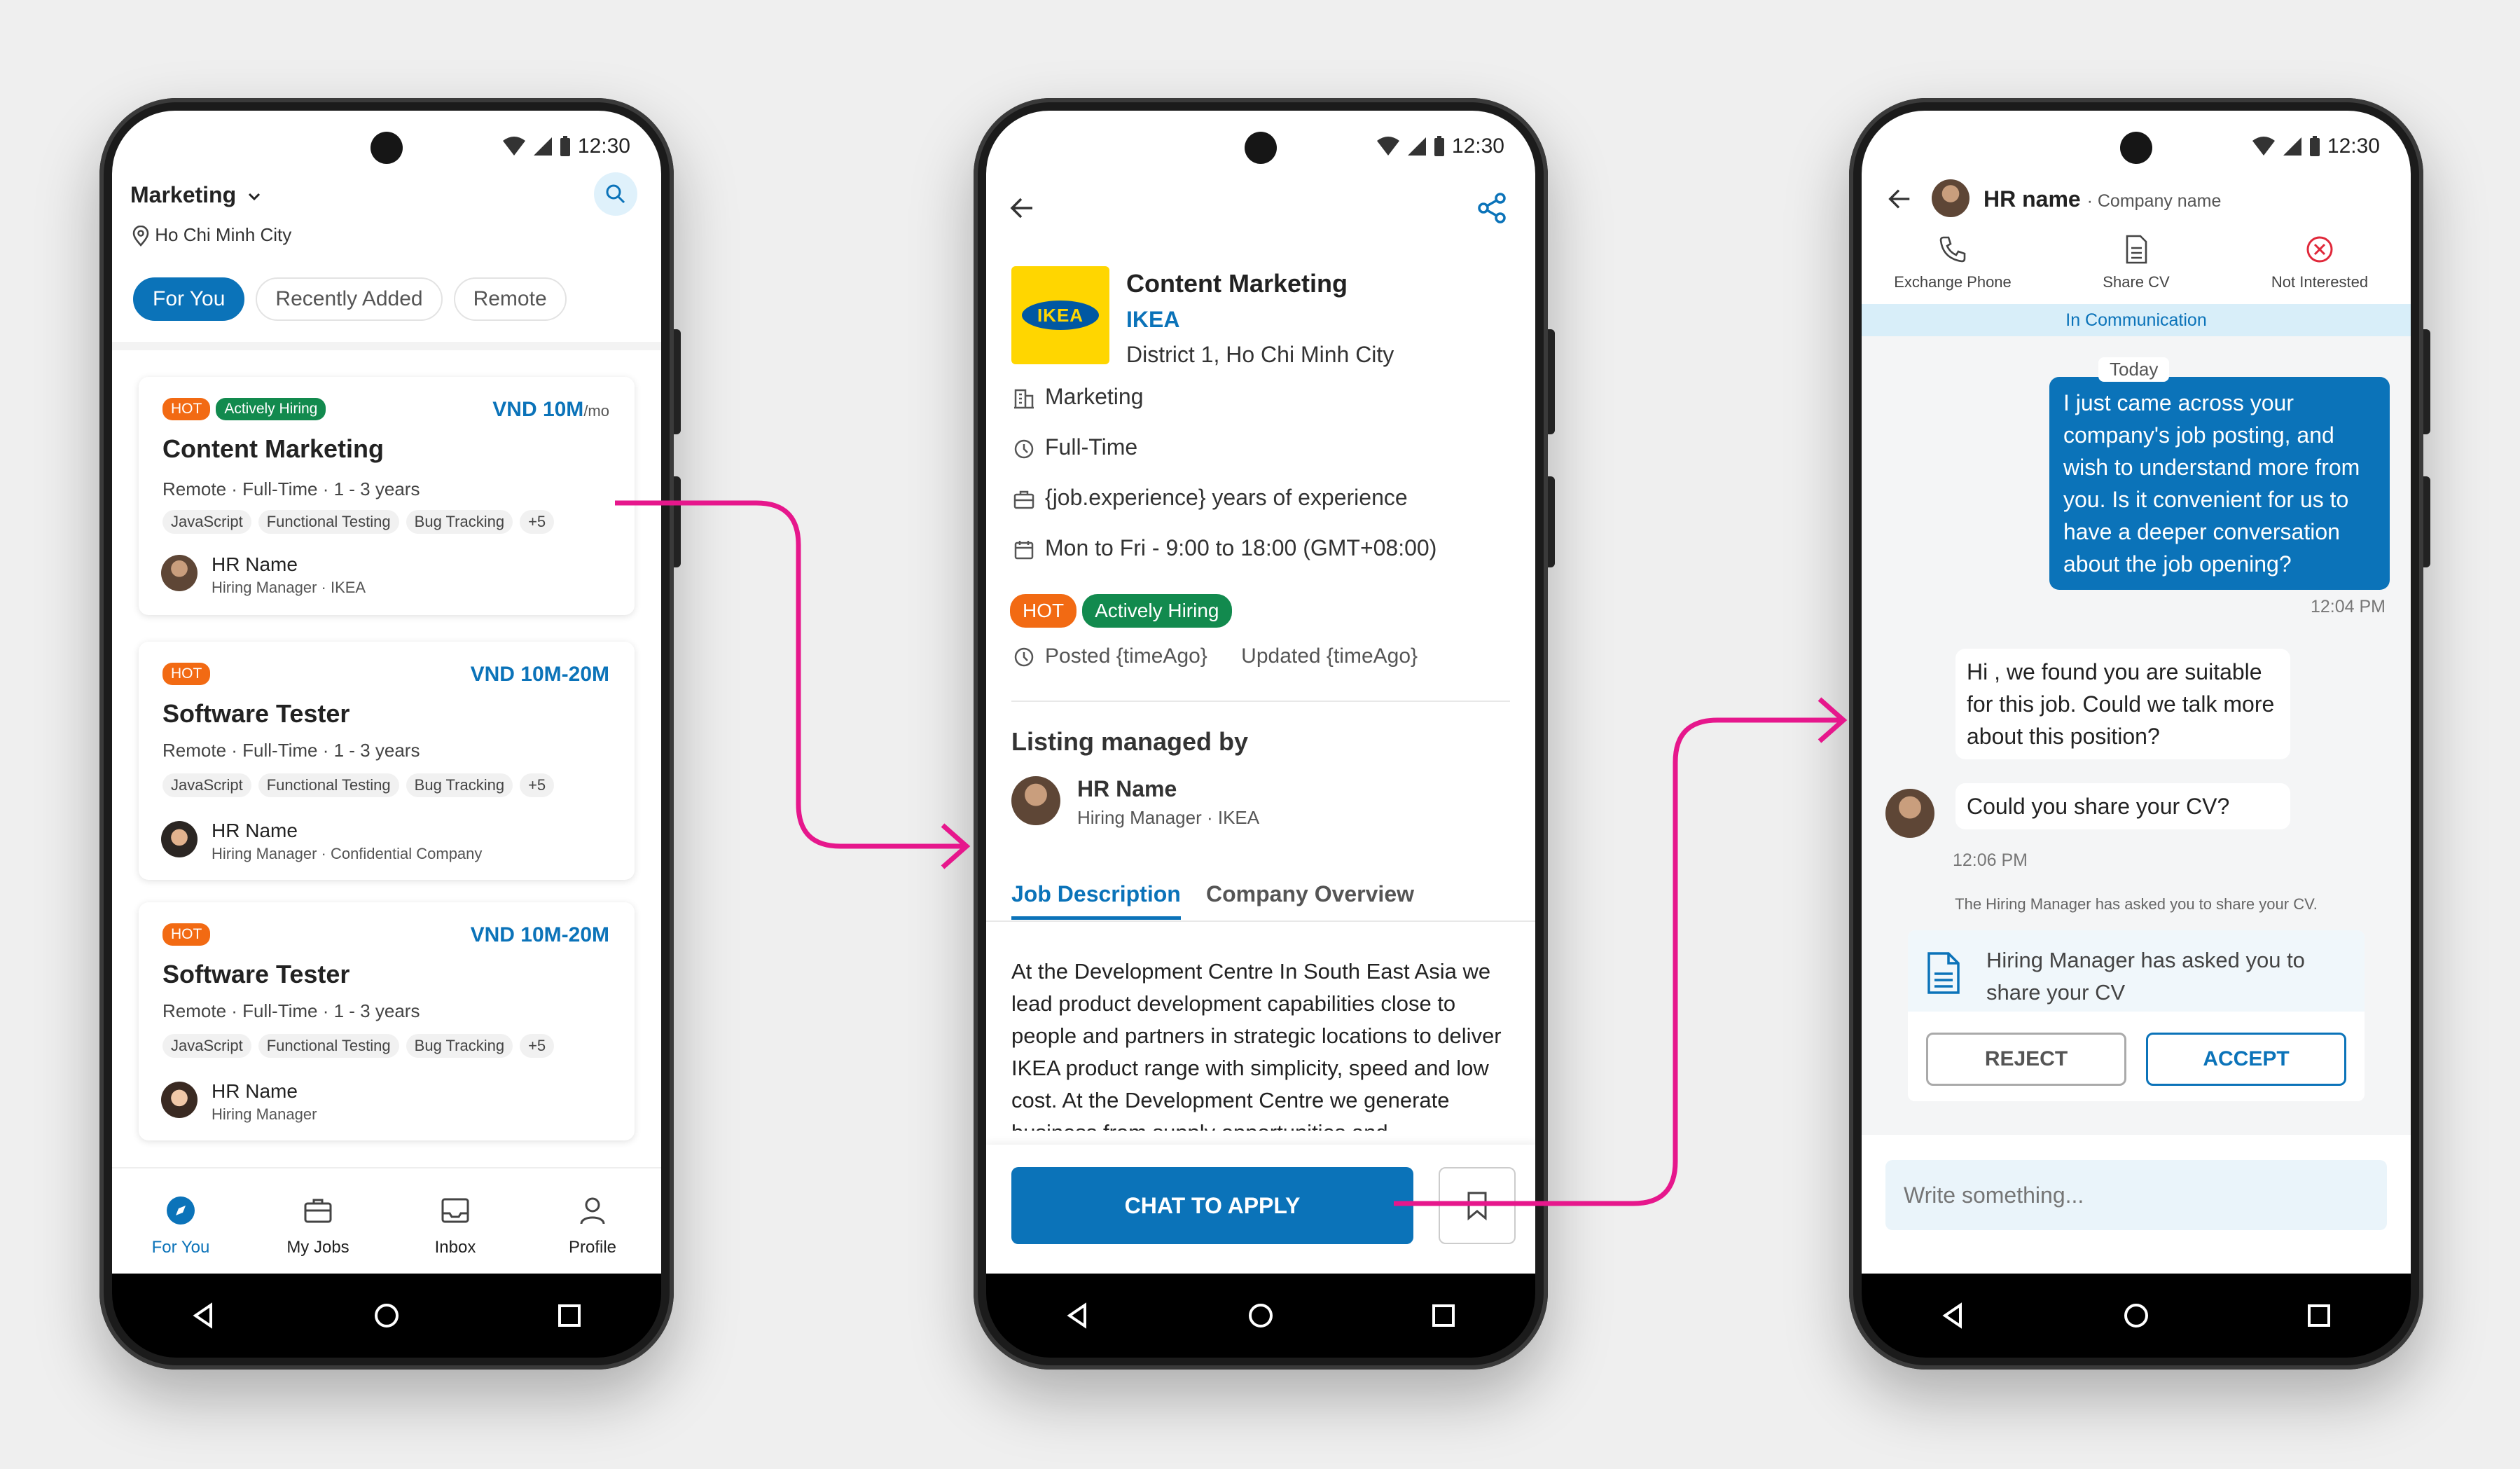  I want to click on exchange-phone-button: Exchange Phone, so click(1953, 262).